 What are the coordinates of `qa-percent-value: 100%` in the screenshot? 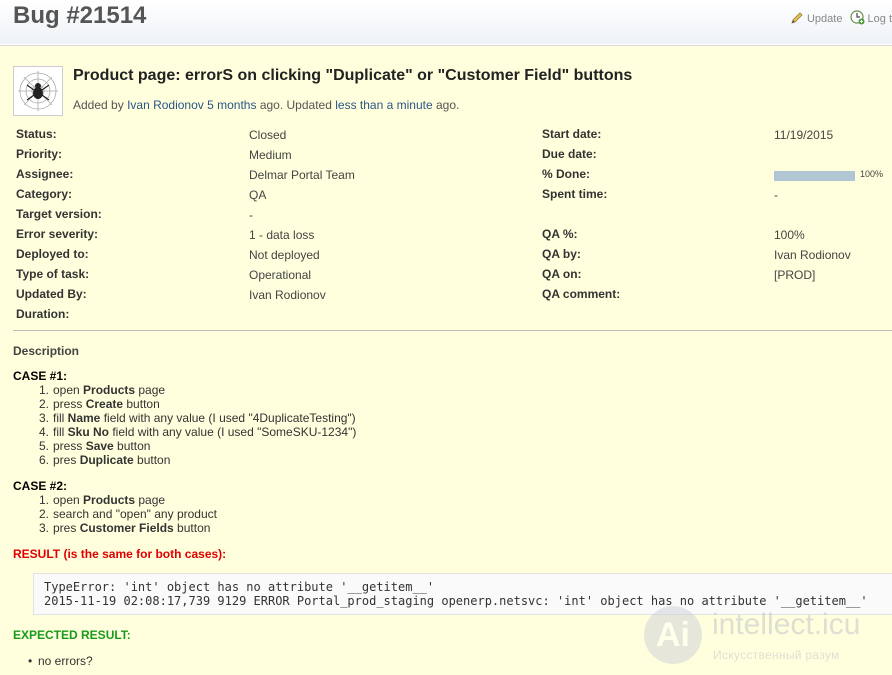 It's located at (789, 235).